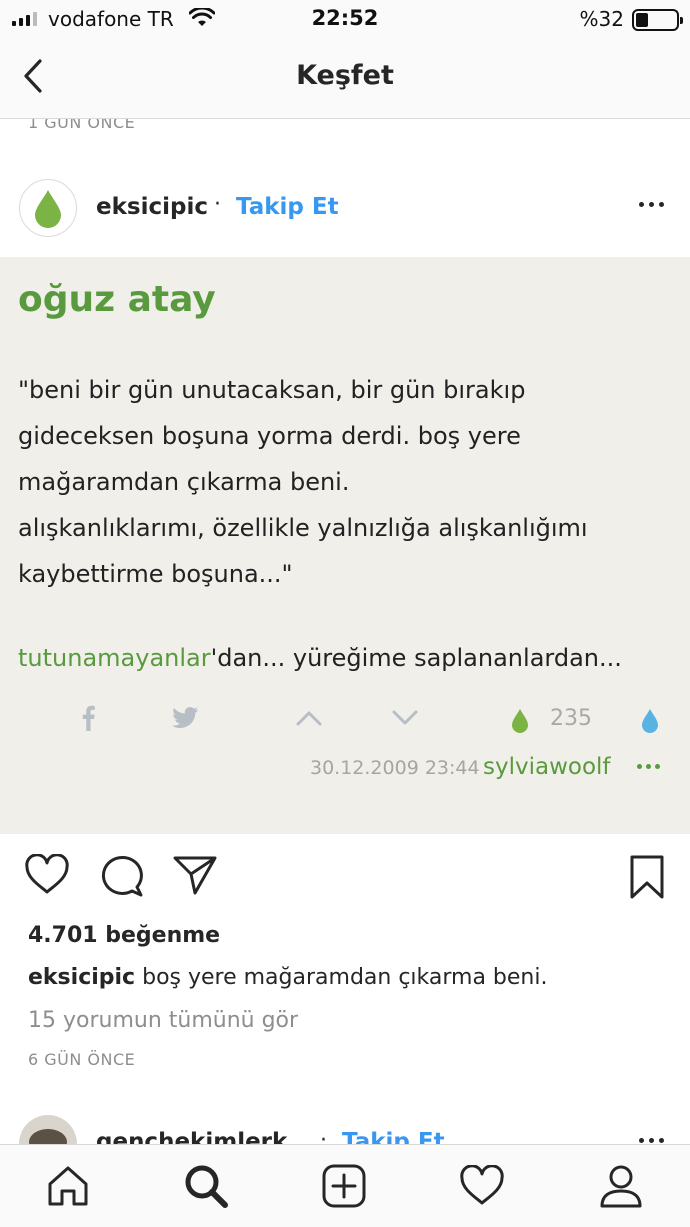 This screenshot has width=690, height=1227. Describe the element at coordinates (88, 718) in the screenshot. I see `facebook-icon` at that location.